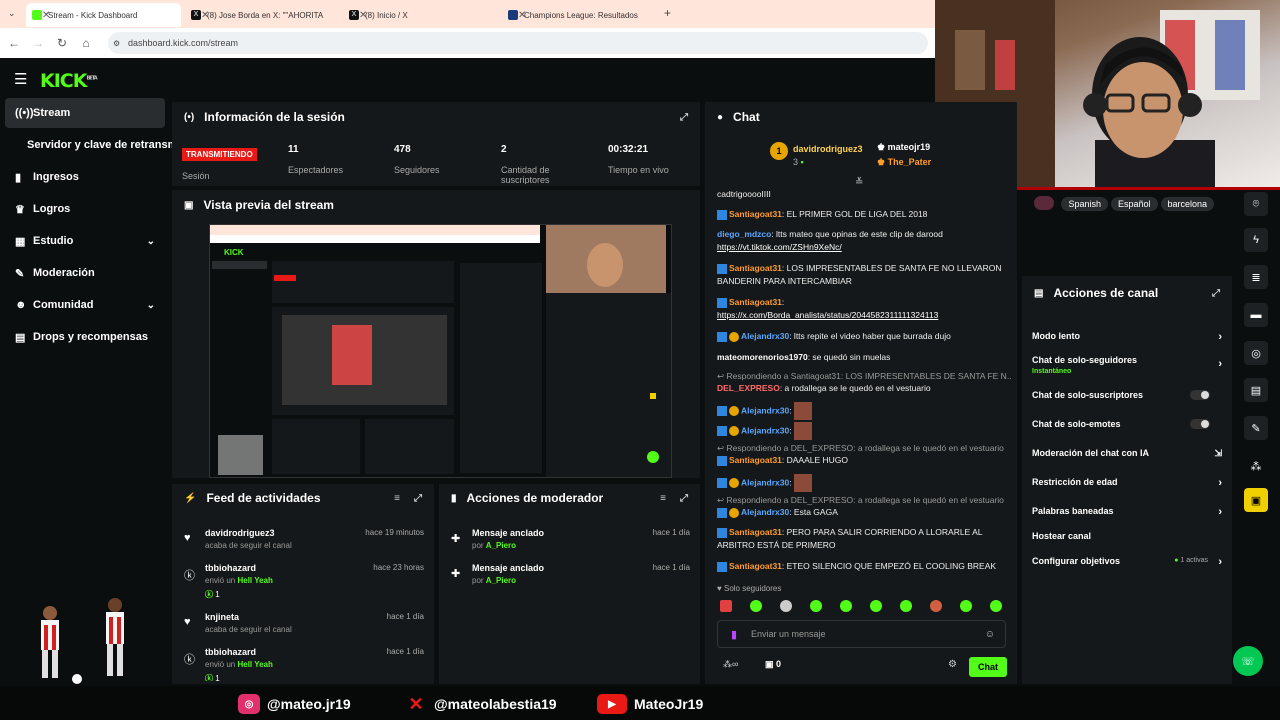 This screenshot has height=720, width=1280. What do you see at coordinates (862, 606) in the screenshot?
I see `emote-bar` at bounding box center [862, 606].